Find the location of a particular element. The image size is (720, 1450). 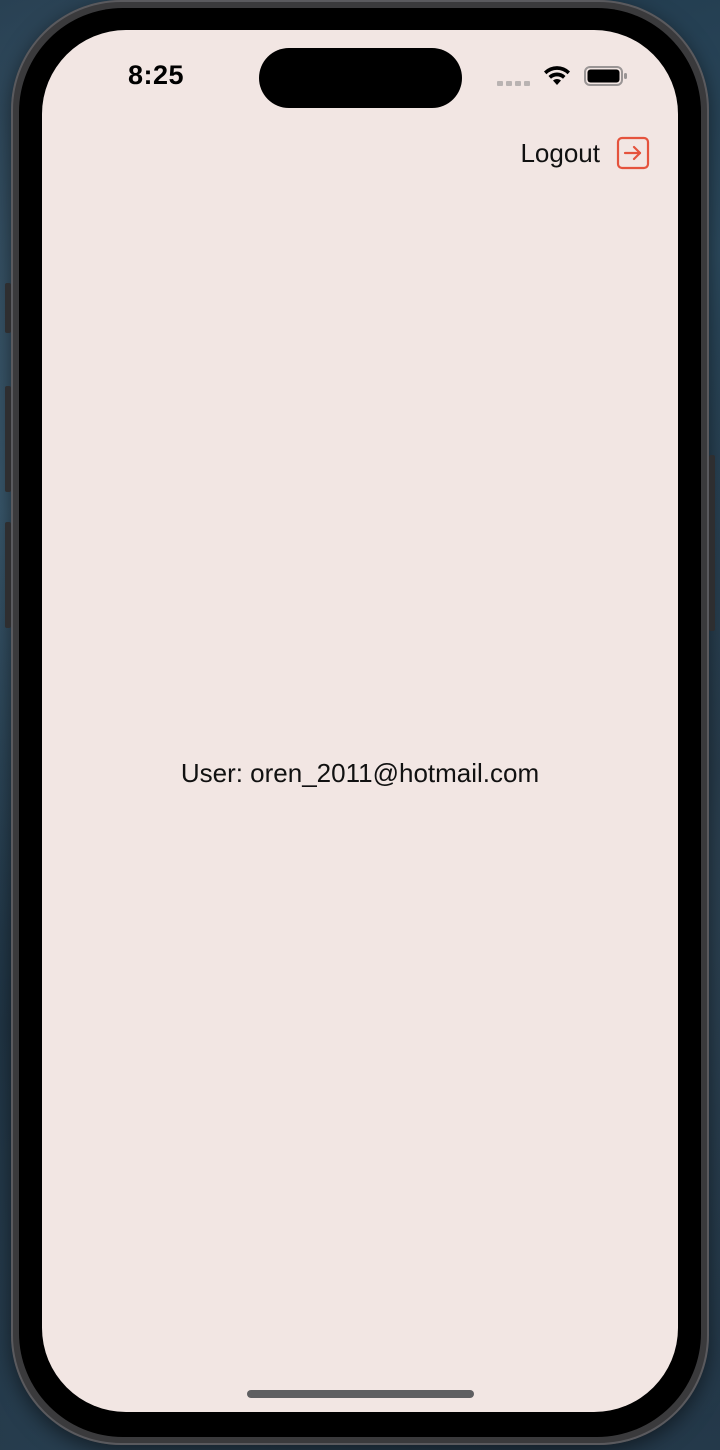

logout-button: Logout is located at coordinates (585, 153).